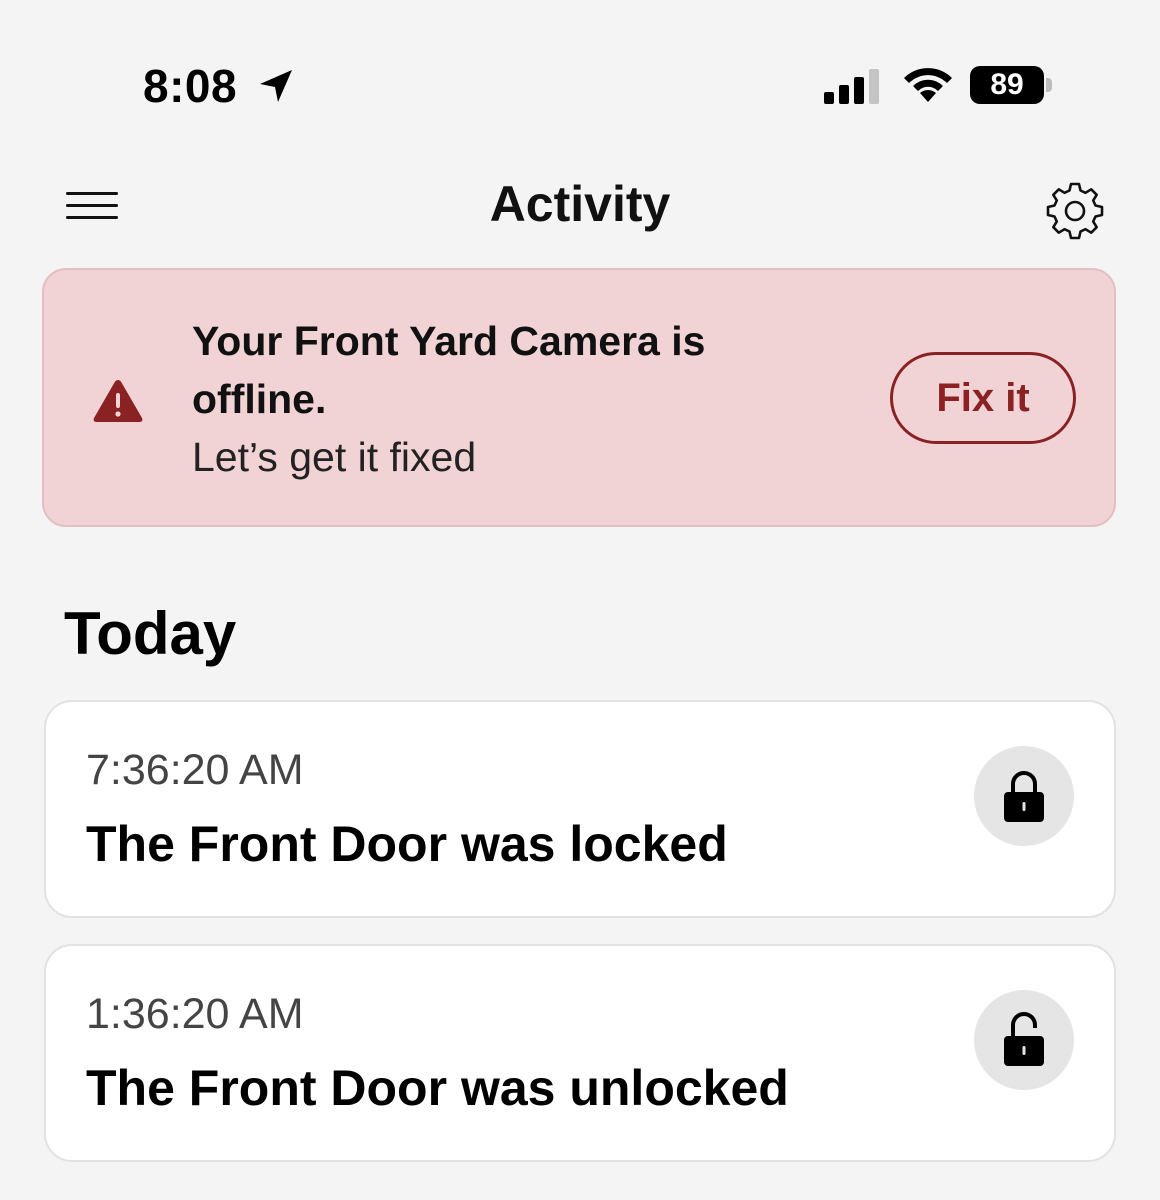 The height and width of the screenshot is (1200, 1160). Describe the element at coordinates (1049, 85) in the screenshot. I see `battery-nub` at that location.